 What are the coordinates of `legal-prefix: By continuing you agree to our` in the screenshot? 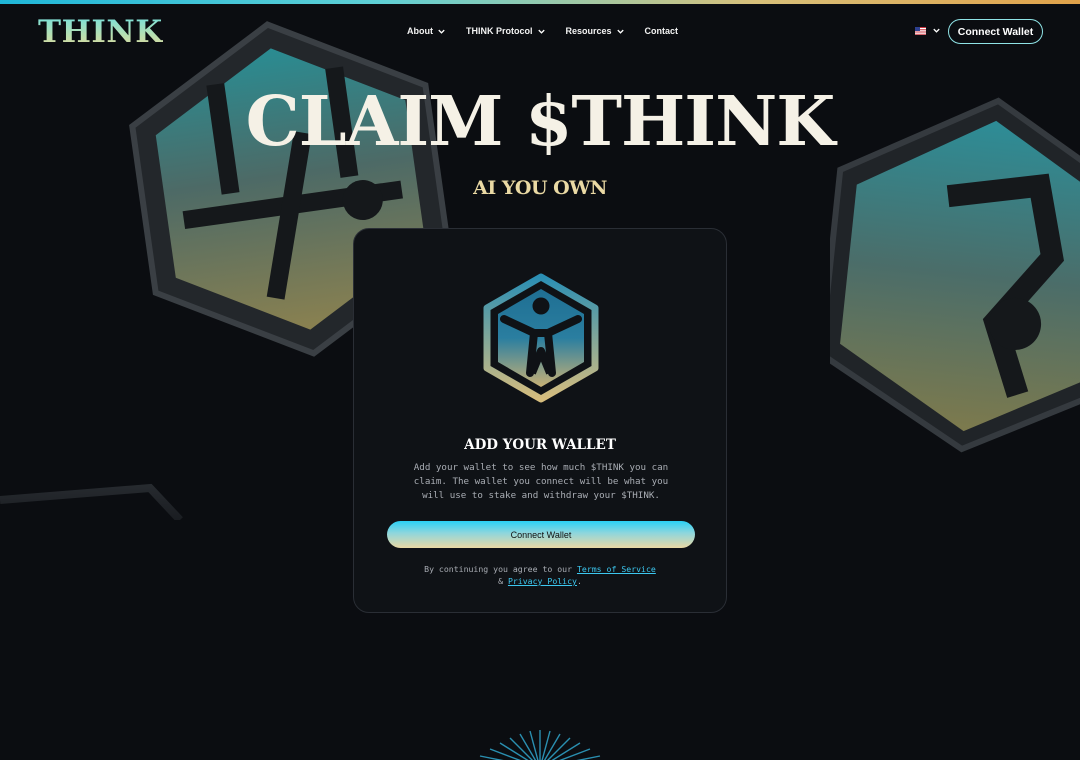 It's located at (498, 569).